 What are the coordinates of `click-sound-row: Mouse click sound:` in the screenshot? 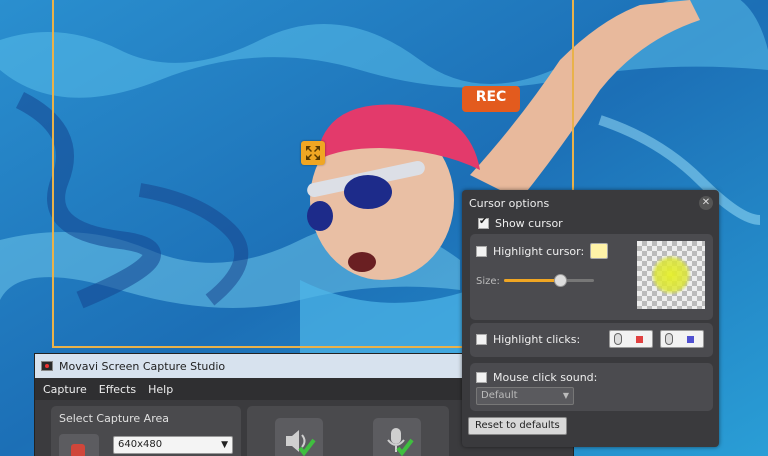 It's located at (536, 377).